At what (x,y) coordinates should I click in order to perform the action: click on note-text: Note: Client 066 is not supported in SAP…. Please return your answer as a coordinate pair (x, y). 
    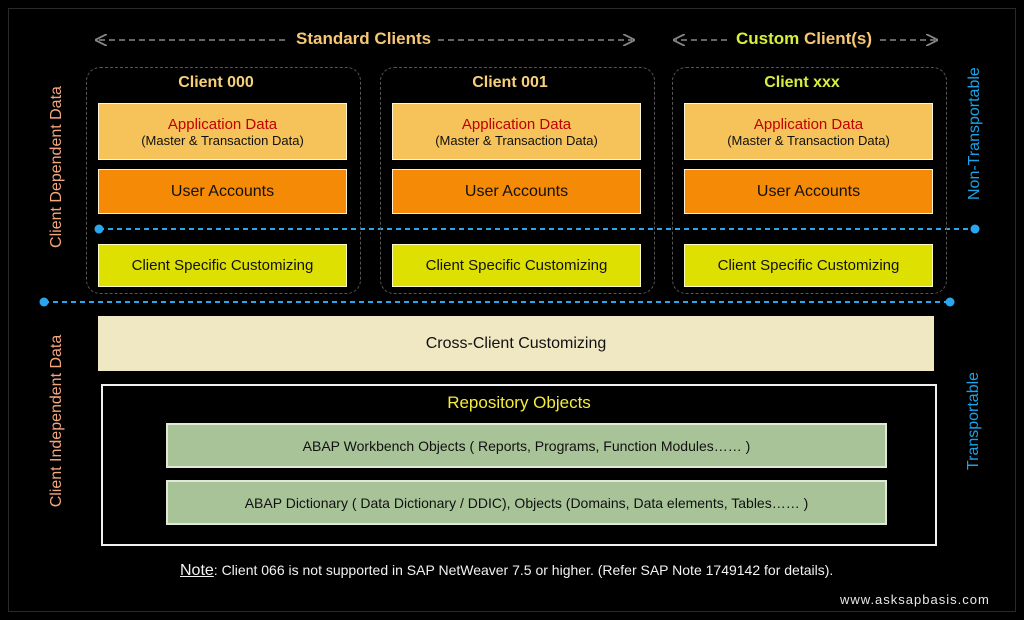
    Looking at the image, I should click on (506, 571).